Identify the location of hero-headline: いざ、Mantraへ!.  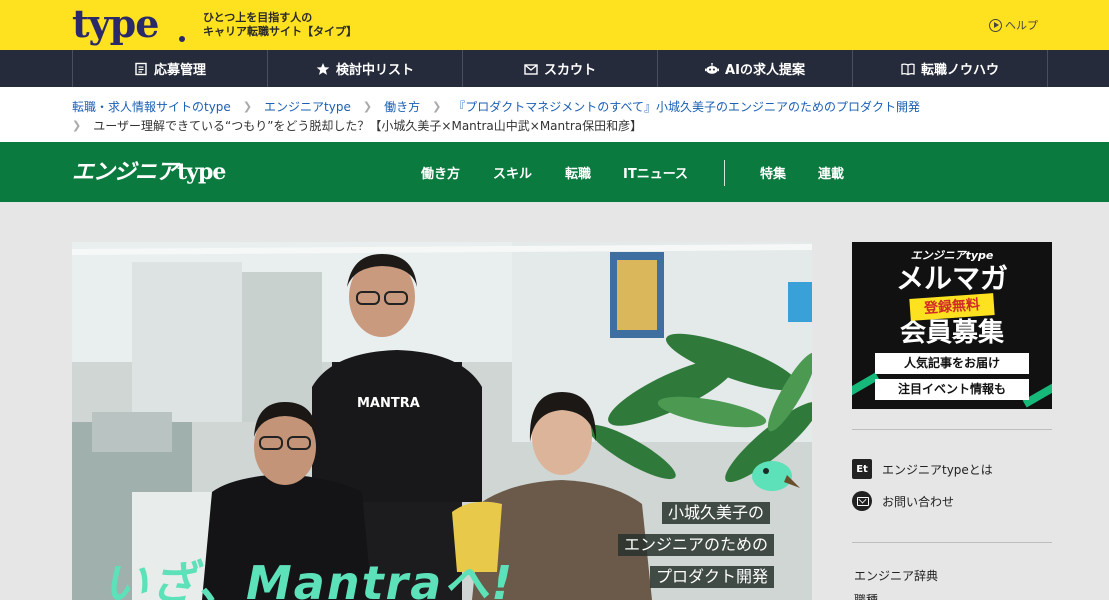
(308, 578).